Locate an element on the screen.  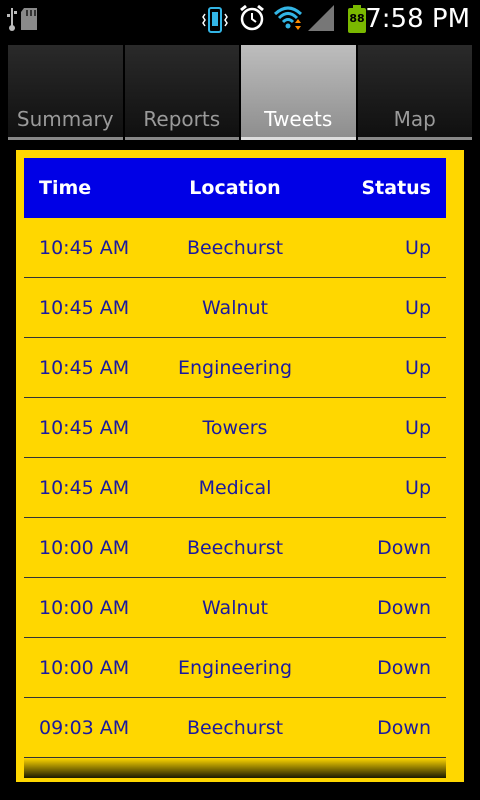
table-row: 10:45 AM Engineering Up is located at coordinates (235, 368).